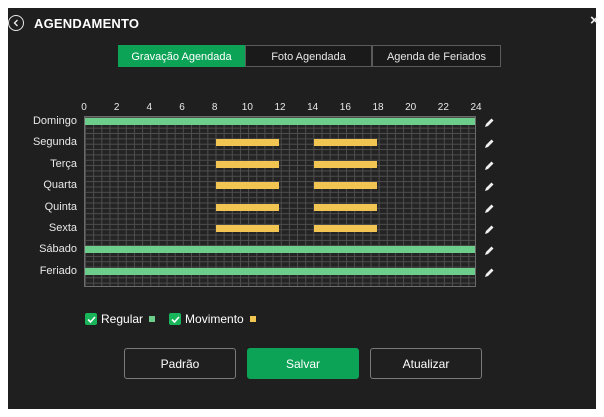  Describe the element at coordinates (63, 163) in the screenshot. I see `day-label: Terça` at that location.